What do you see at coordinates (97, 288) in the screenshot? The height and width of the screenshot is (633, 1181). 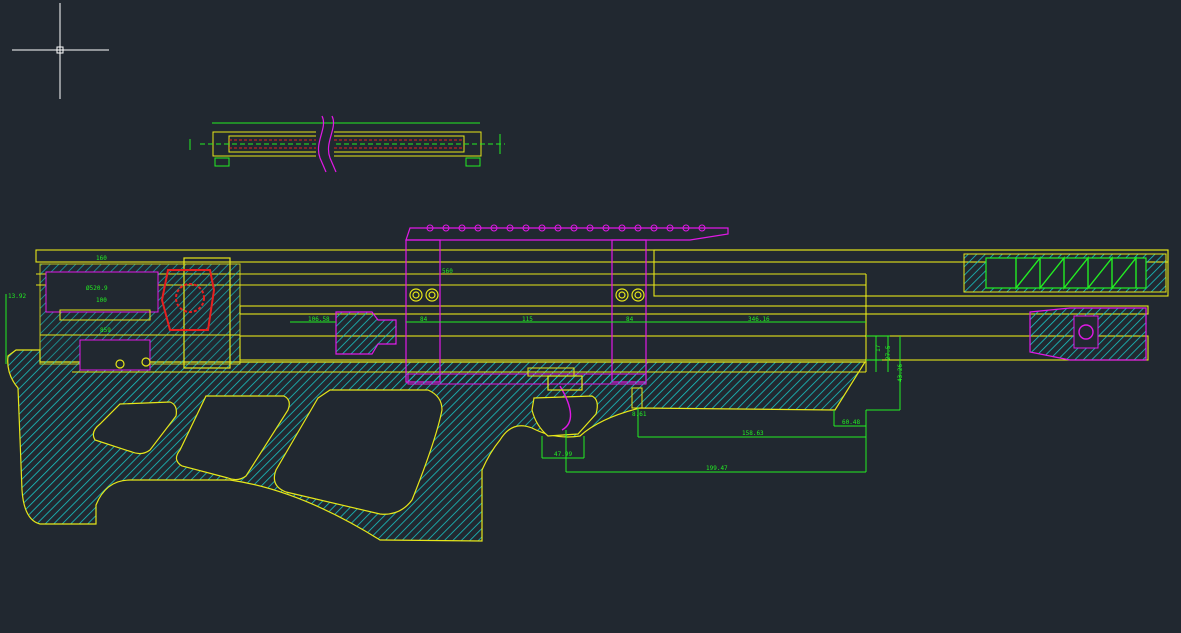 I see `dim-detail-b: Ø520.9` at bounding box center [97, 288].